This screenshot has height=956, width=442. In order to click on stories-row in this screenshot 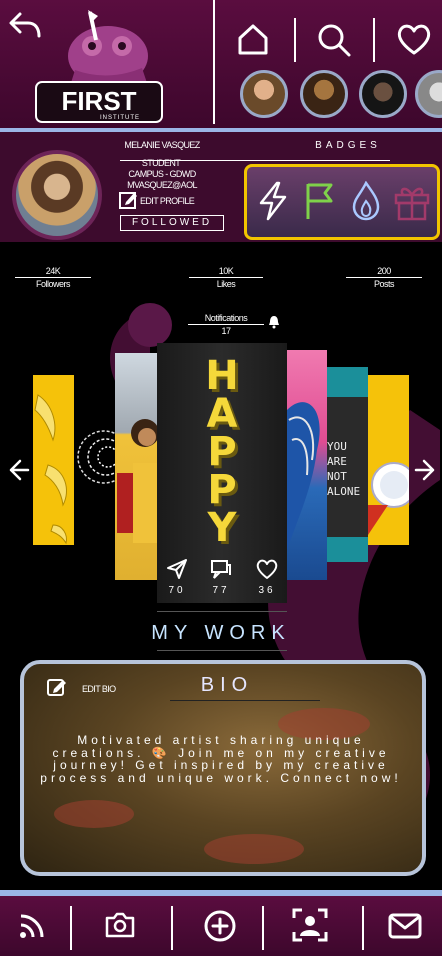, I will do `click(341, 96)`.